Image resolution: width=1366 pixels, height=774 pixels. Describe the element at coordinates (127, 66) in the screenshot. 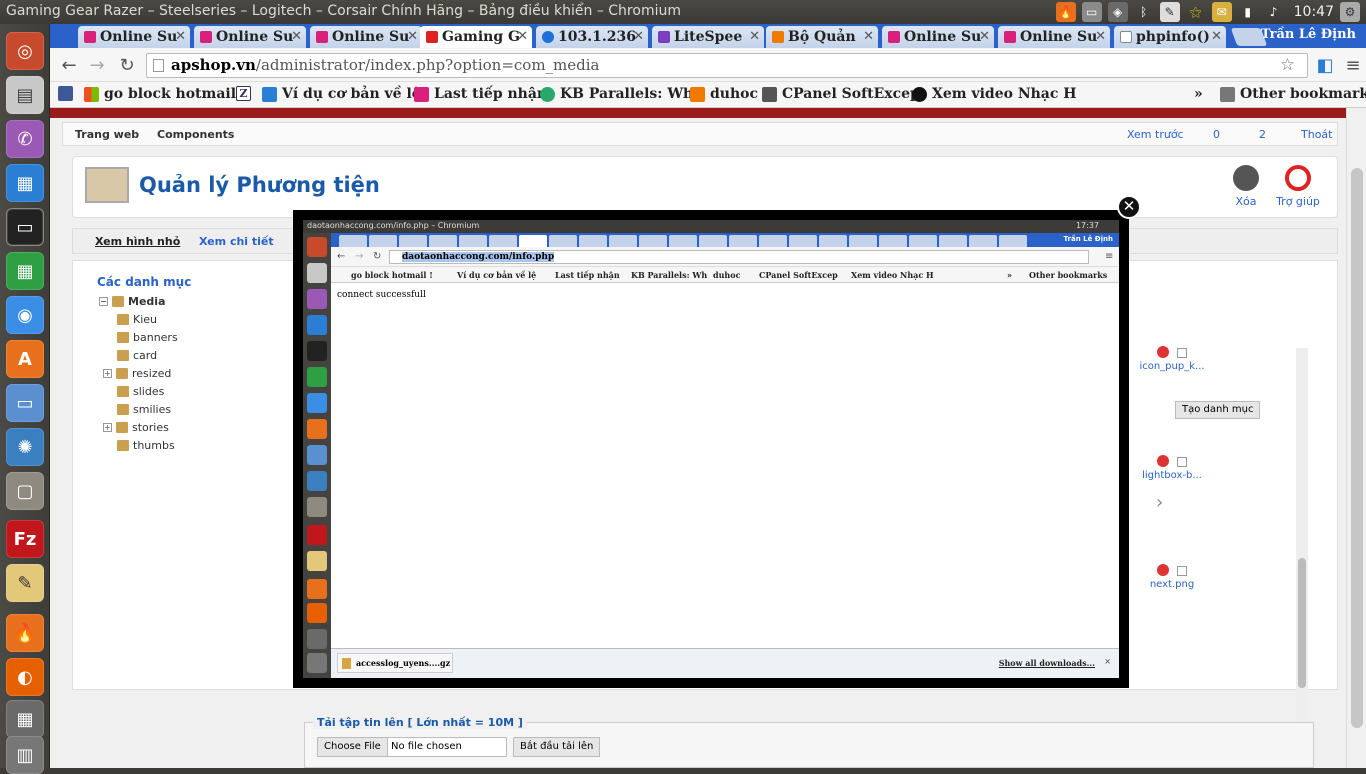

I see `reload-icon: ↻` at that location.